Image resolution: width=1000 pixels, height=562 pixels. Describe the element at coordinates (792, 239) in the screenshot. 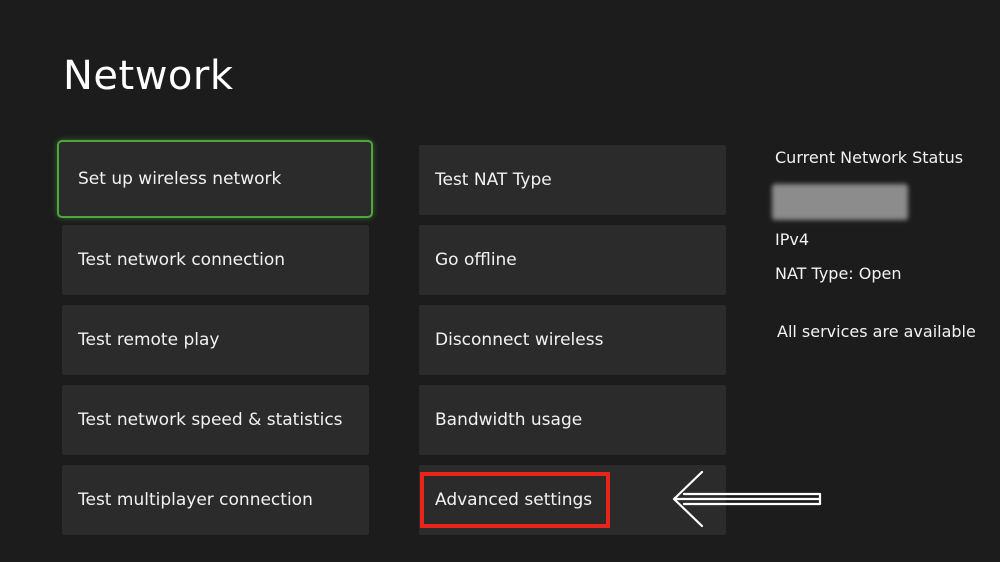

I see `ip-version-label: IPv4` at that location.